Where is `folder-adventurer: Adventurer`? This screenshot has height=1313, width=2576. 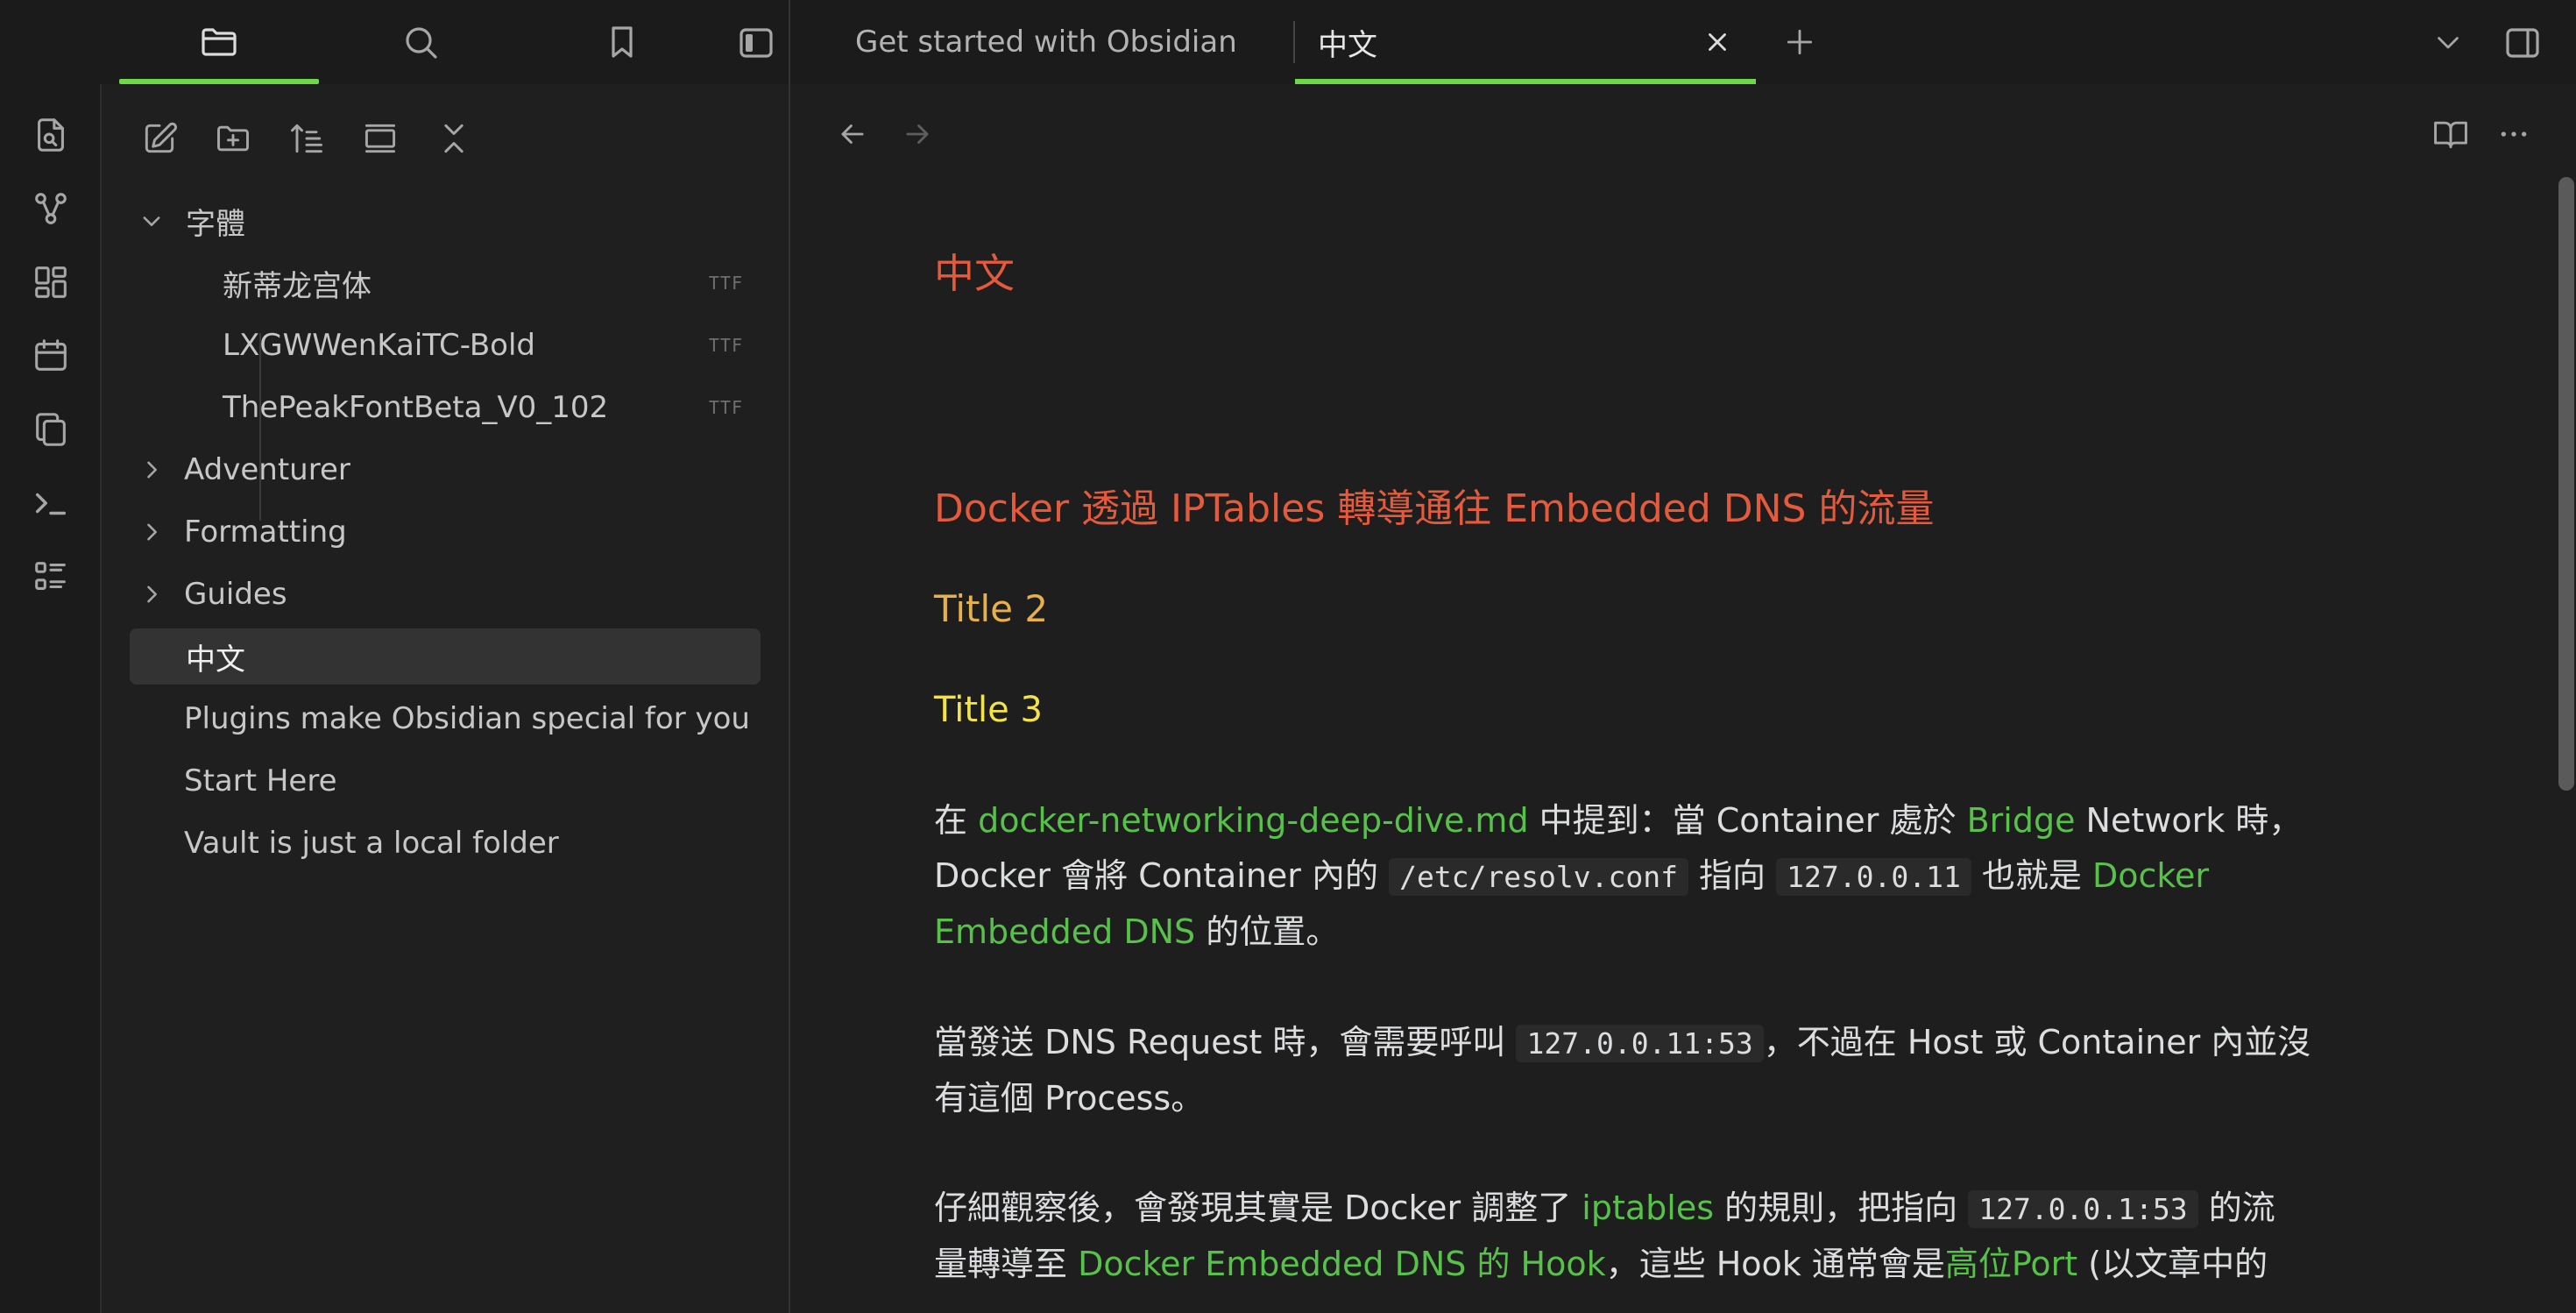 folder-adventurer: Adventurer is located at coordinates (445, 470).